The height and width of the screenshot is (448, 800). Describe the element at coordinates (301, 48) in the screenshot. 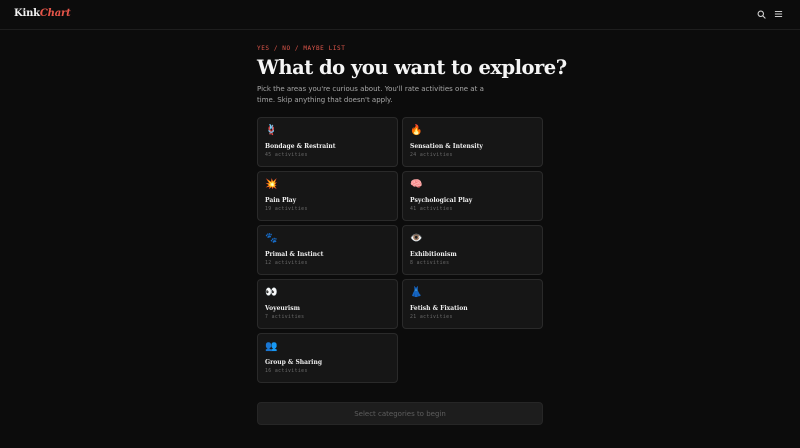

I see `eyebrow-label: YES / NO / MAYBE LIST` at that location.